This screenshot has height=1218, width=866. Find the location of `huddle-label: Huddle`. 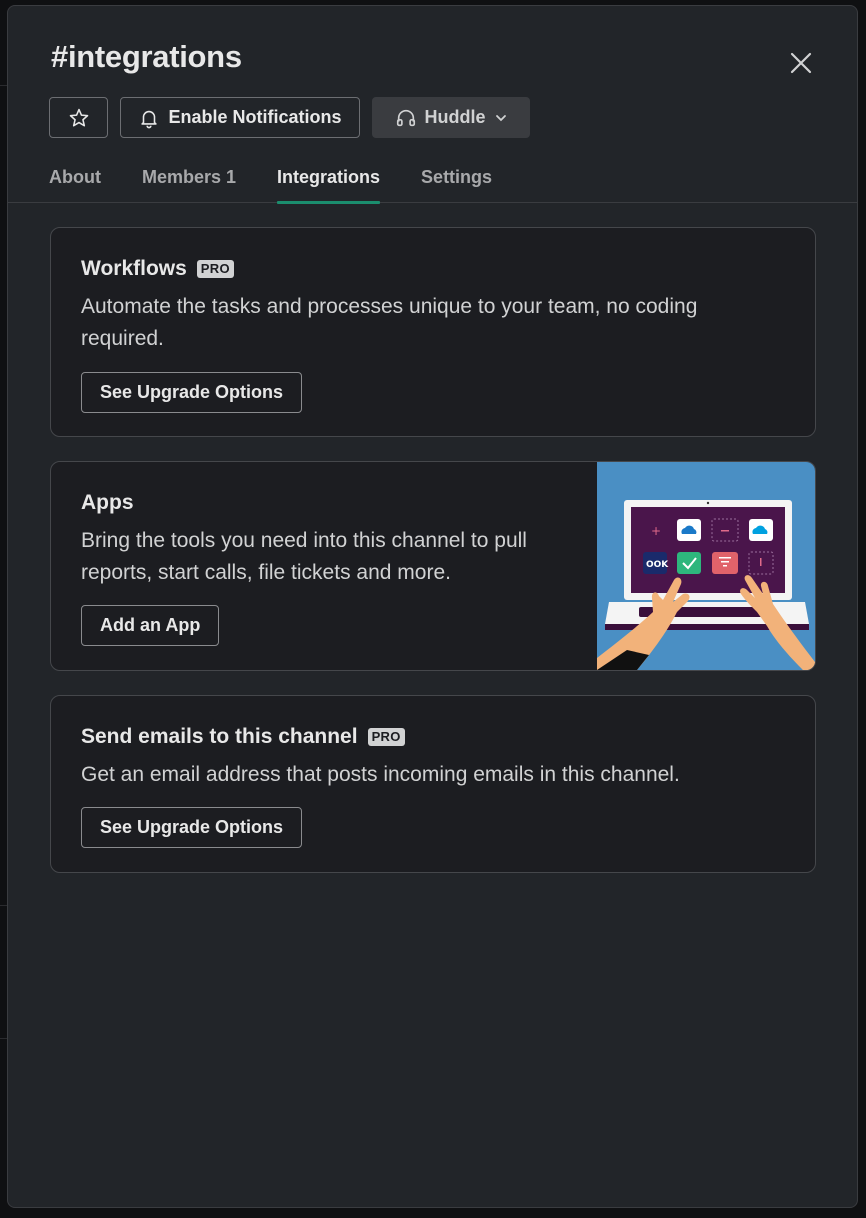

huddle-label: Huddle is located at coordinates (455, 117).